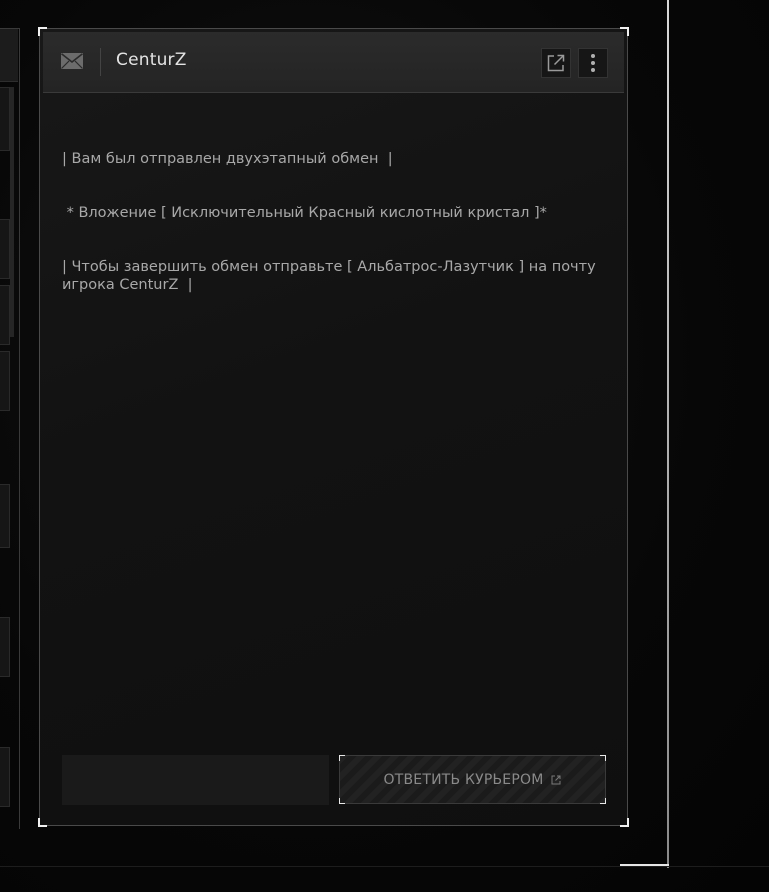  Describe the element at coordinates (151, 60) in the screenshot. I see `sender-name: CenturZ` at that location.